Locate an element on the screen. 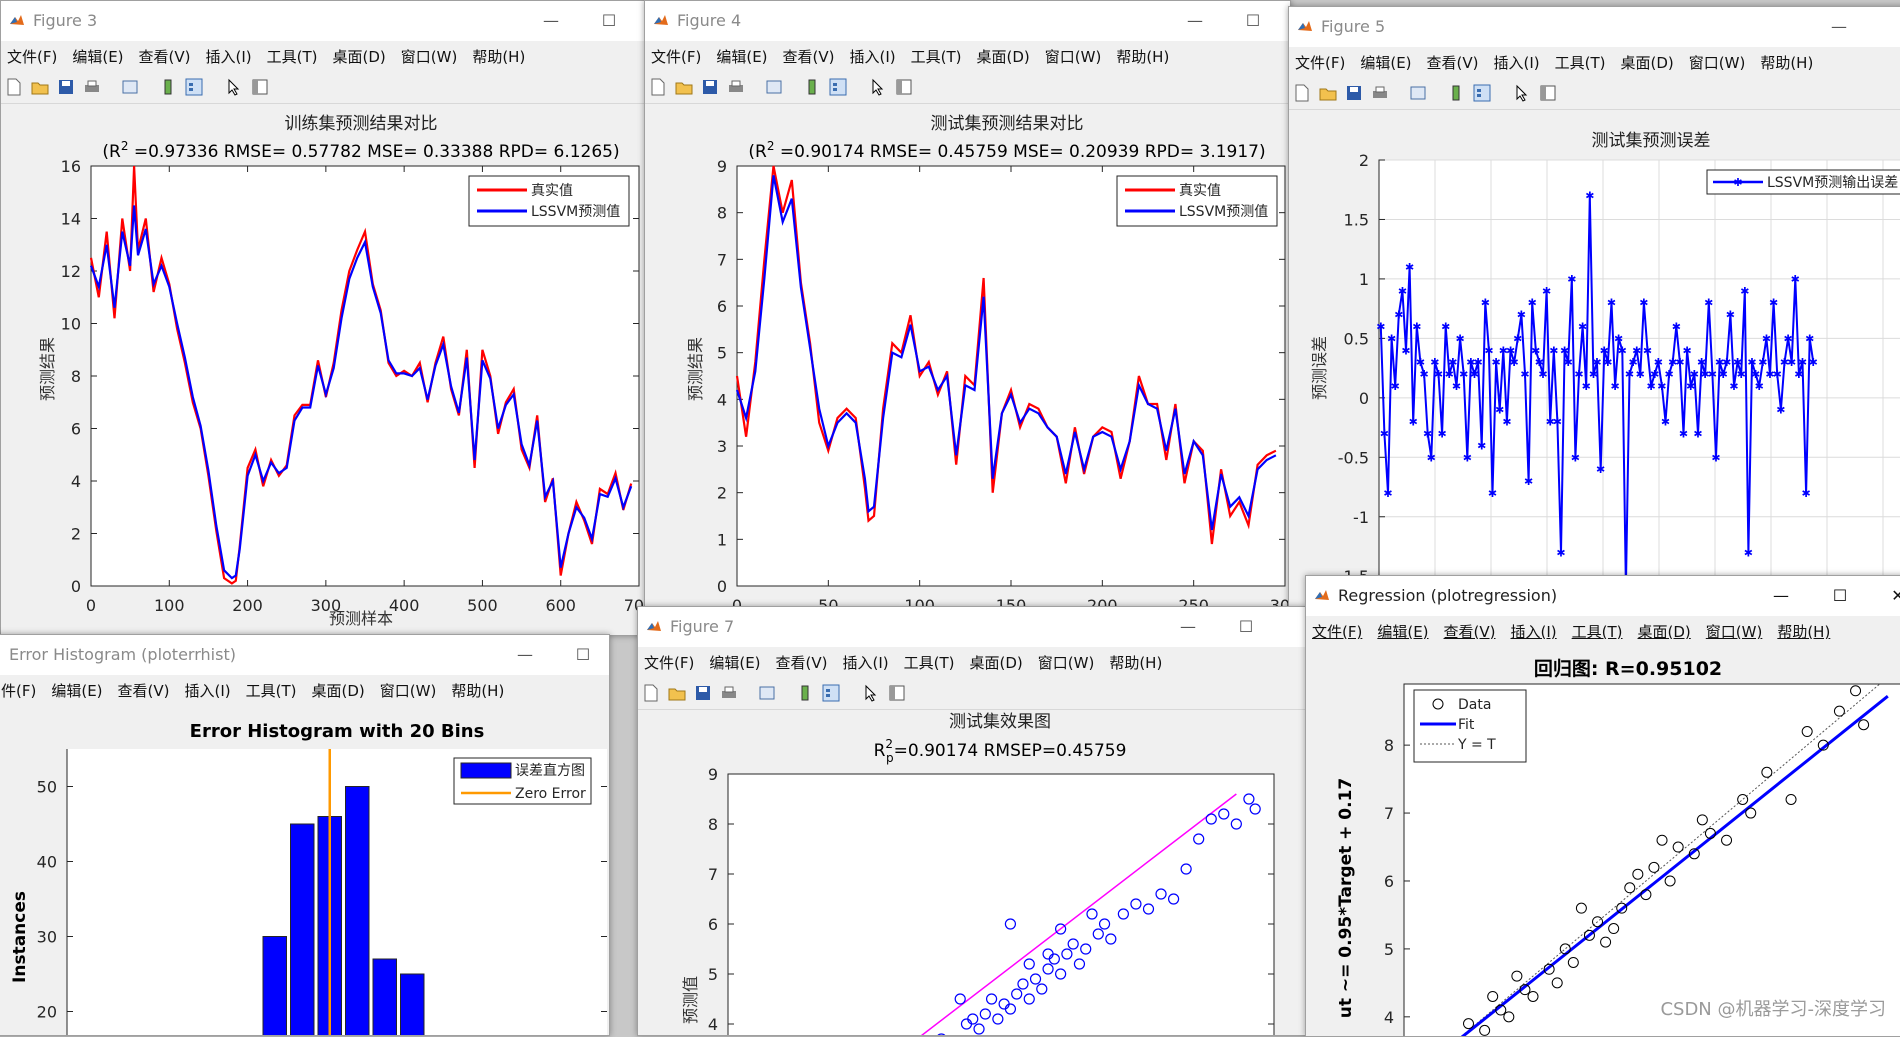  figure5-titlebar: Figure 5 — is located at coordinates (1594, 27).